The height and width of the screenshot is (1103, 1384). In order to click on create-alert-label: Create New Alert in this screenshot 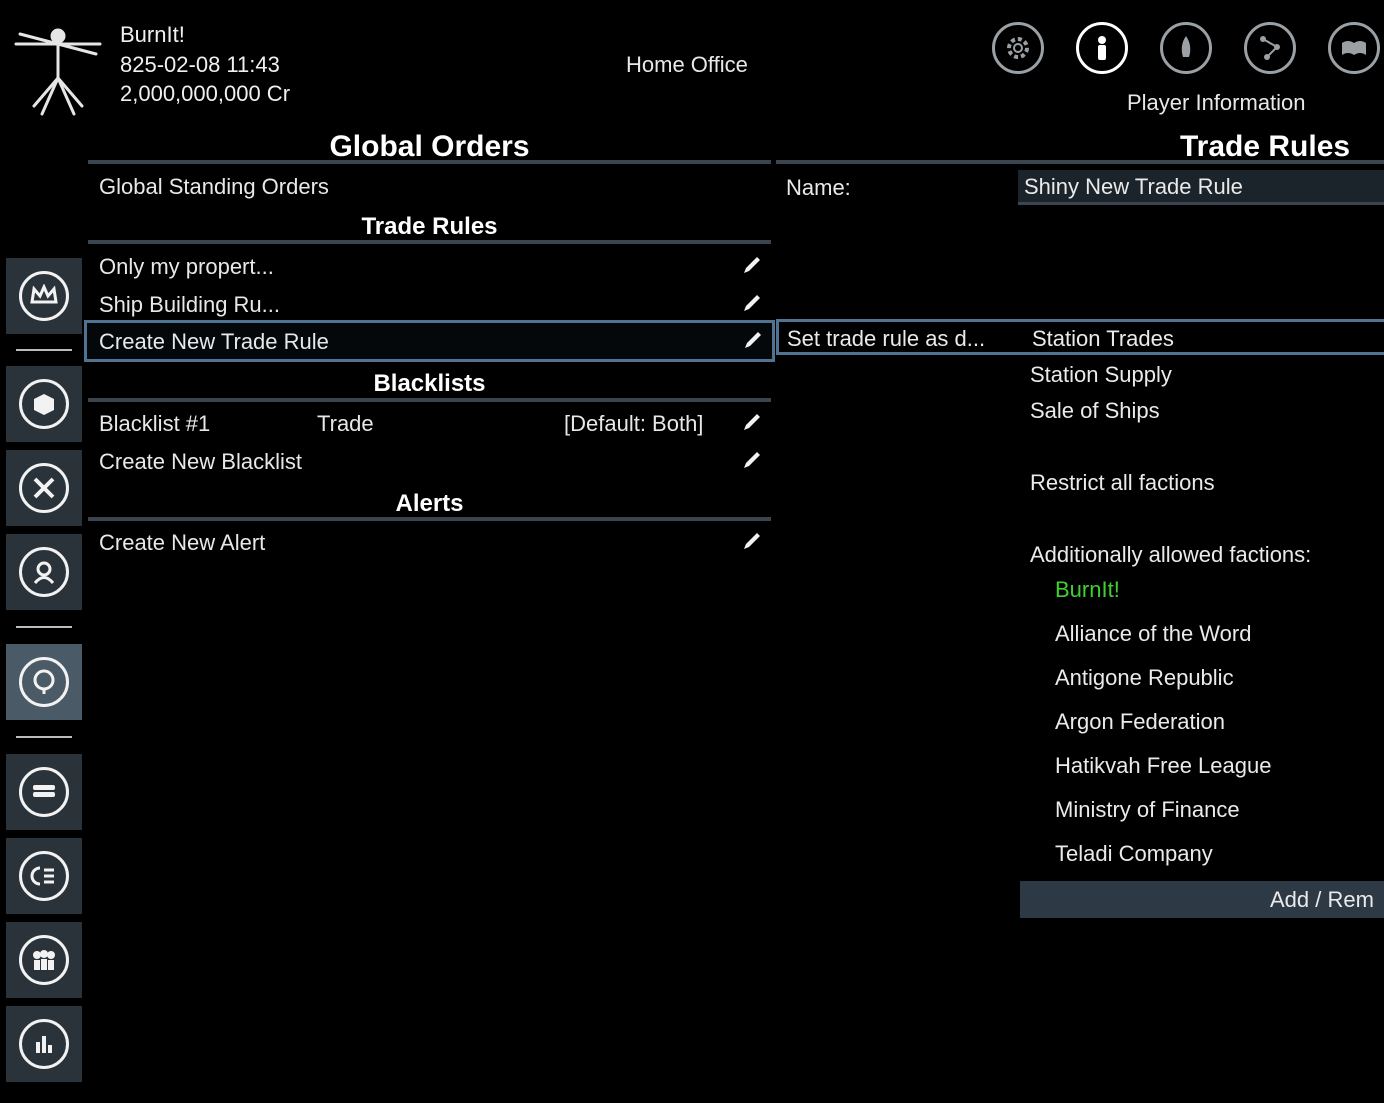, I will do `click(182, 542)`.